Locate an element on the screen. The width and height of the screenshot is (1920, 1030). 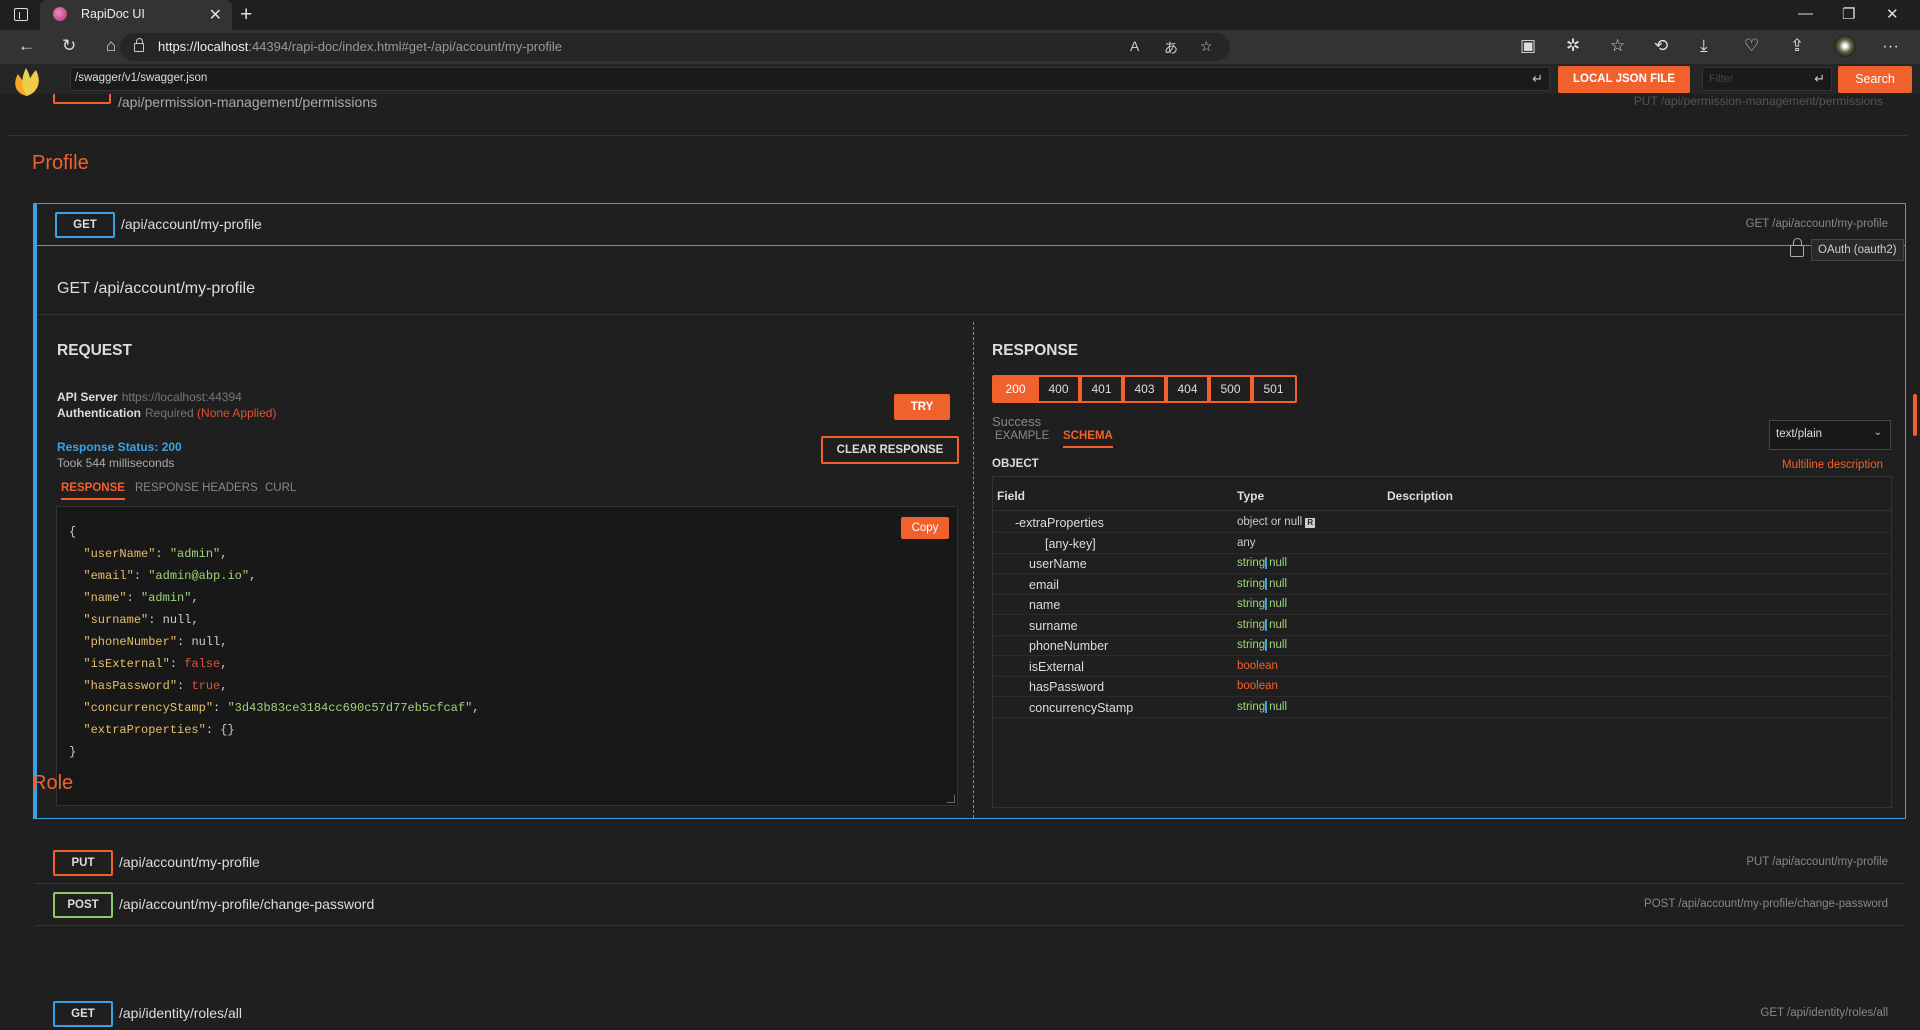
restore-icon: ❐ is located at coordinates (1848, 14).